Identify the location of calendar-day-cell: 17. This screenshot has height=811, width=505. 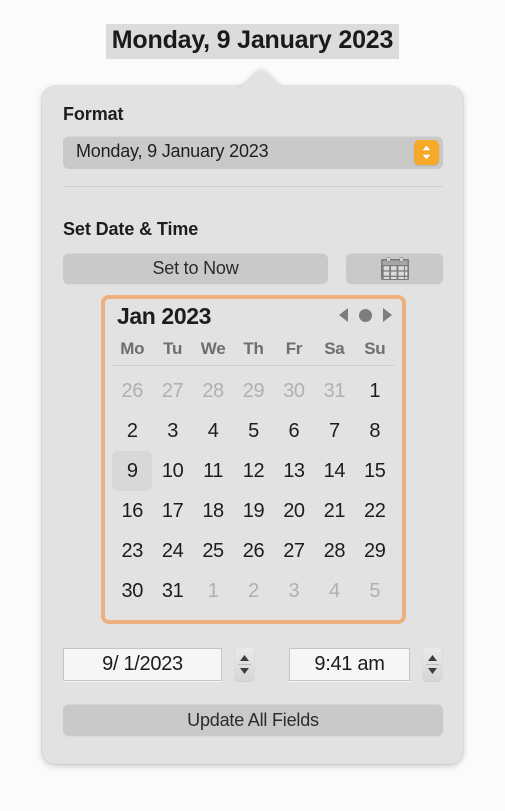
(172, 511).